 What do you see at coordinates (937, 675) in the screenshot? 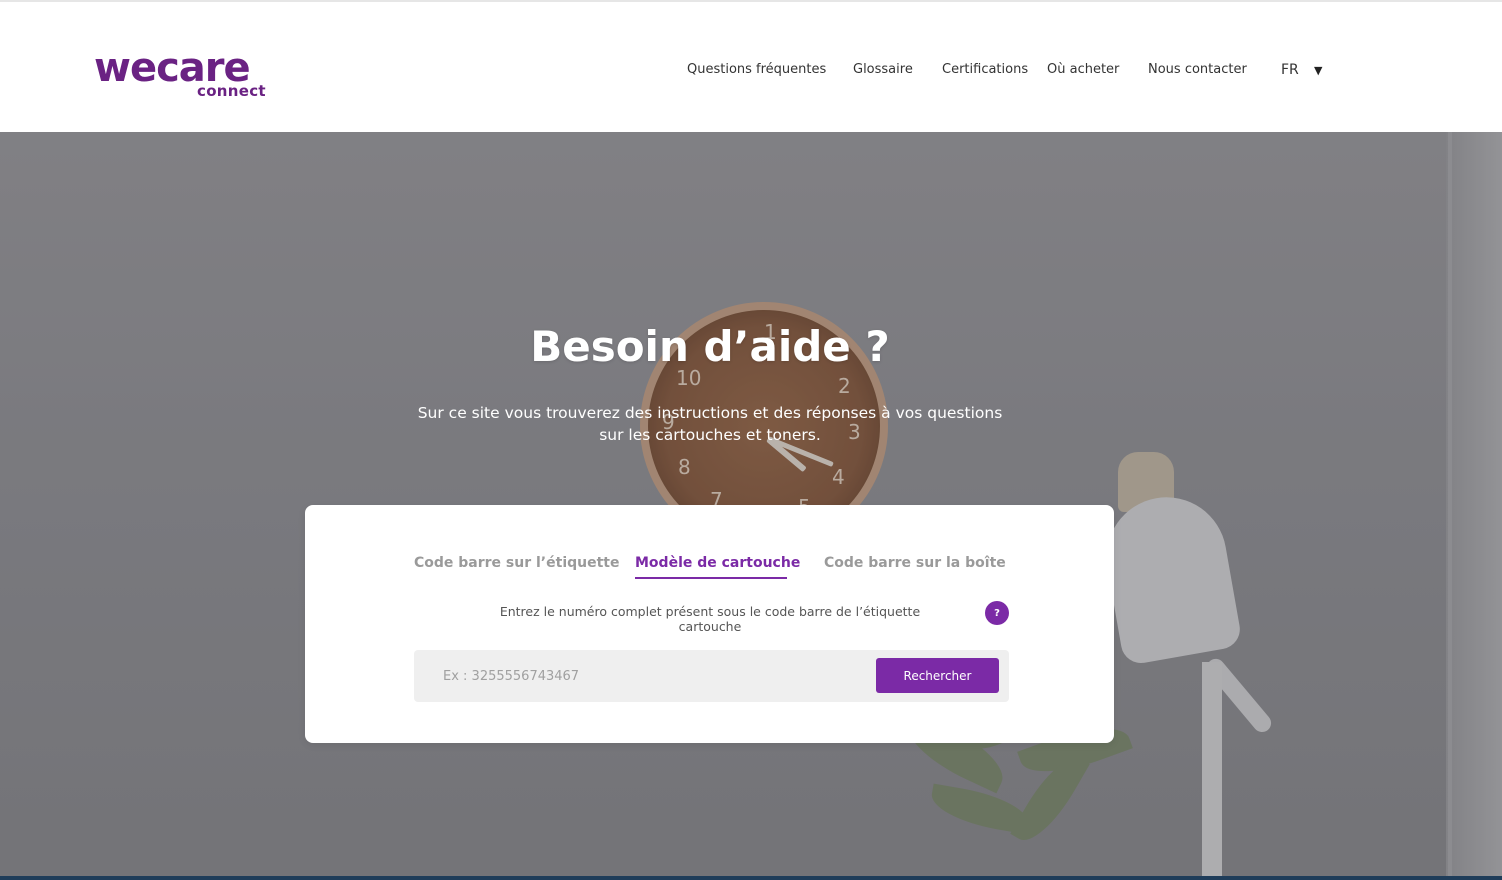
I see `search-button: Rechercher` at bounding box center [937, 675].